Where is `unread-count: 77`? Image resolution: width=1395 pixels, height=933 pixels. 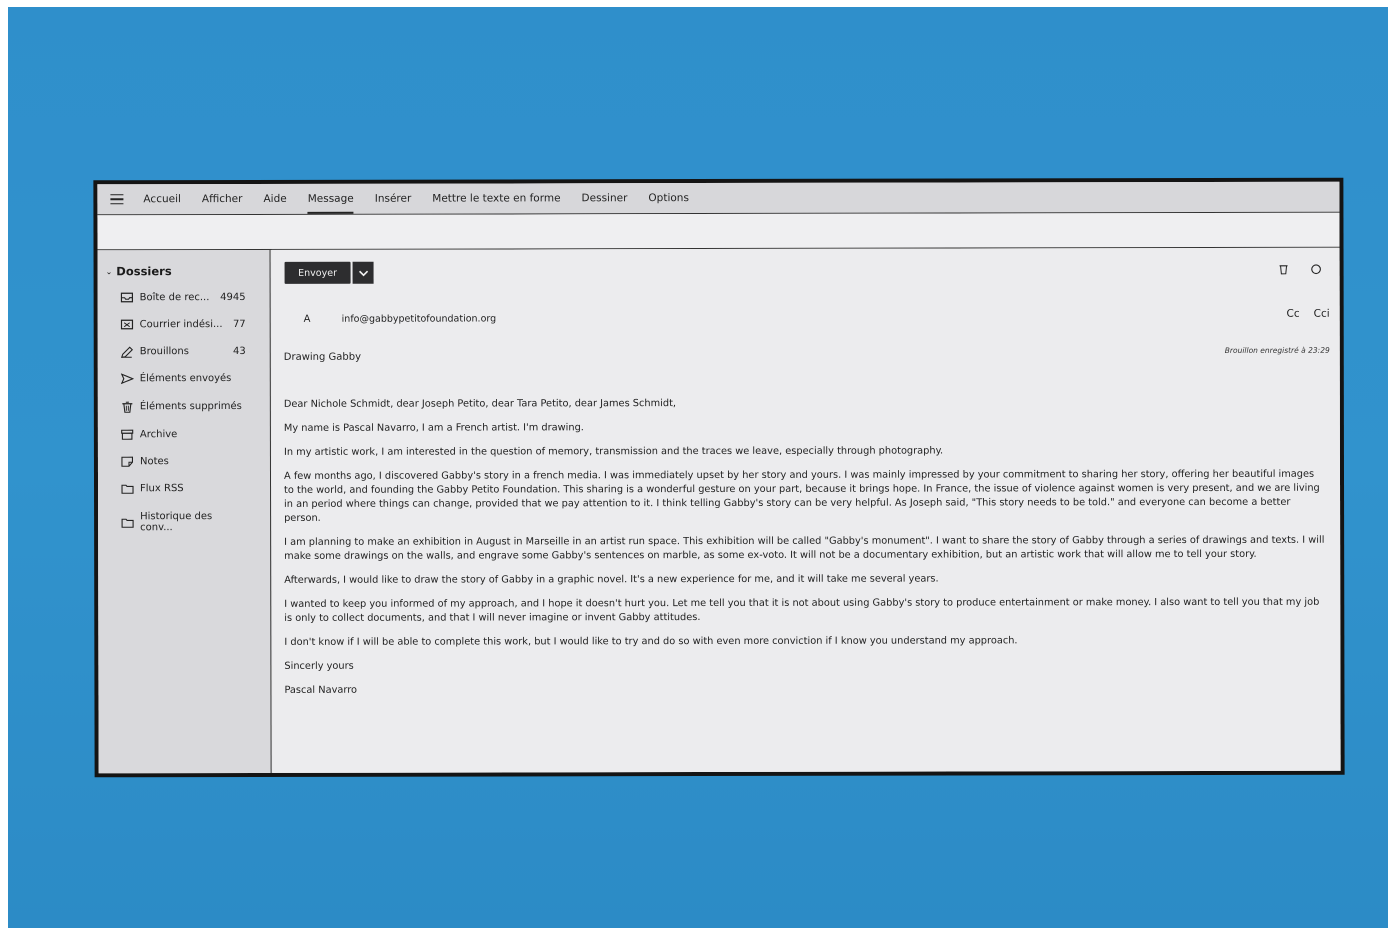 unread-count: 77 is located at coordinates (239, 324).